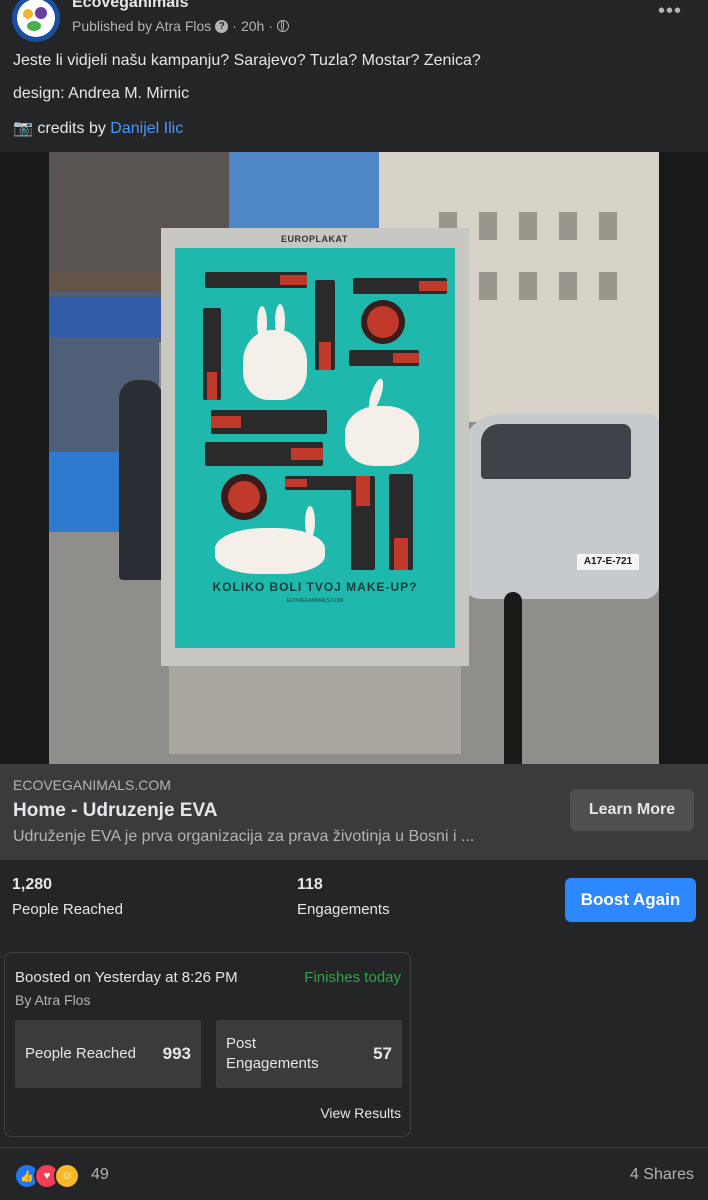 The image size is (708, 1200). I want to click on boosted-by: By Atra Flos, so click(53, 1000).